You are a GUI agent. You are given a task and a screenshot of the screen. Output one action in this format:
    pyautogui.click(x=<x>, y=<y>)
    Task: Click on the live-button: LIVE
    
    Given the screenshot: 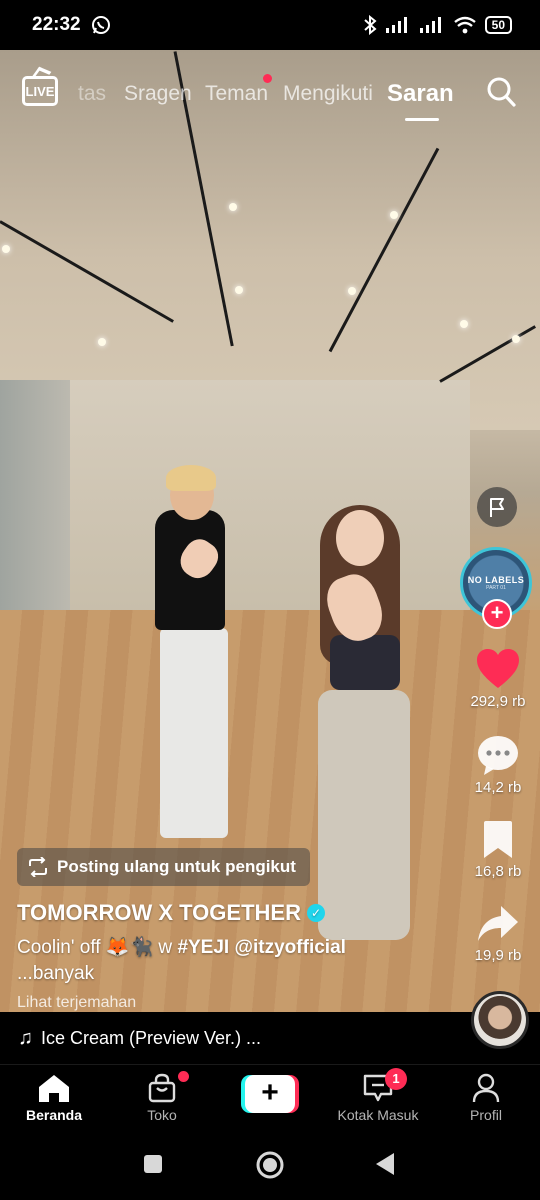 What is the action you would take?
    pyautogui.click(x=40, y=91)
    